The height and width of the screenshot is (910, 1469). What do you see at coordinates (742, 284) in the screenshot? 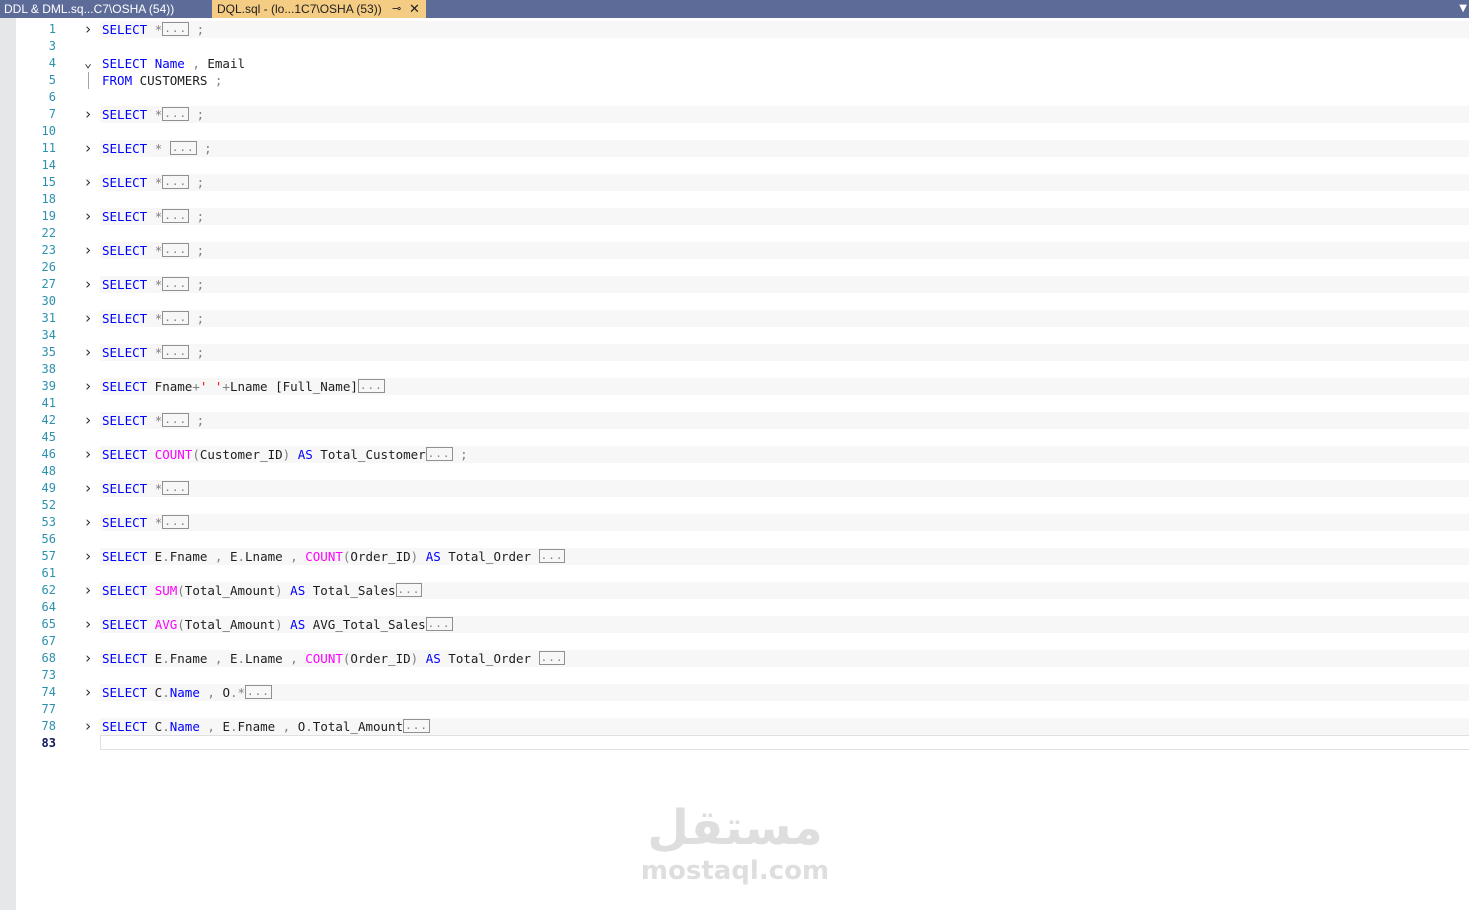
I see `code-line: 27 › SELECT *... ;` at bounding box center [742, 284].